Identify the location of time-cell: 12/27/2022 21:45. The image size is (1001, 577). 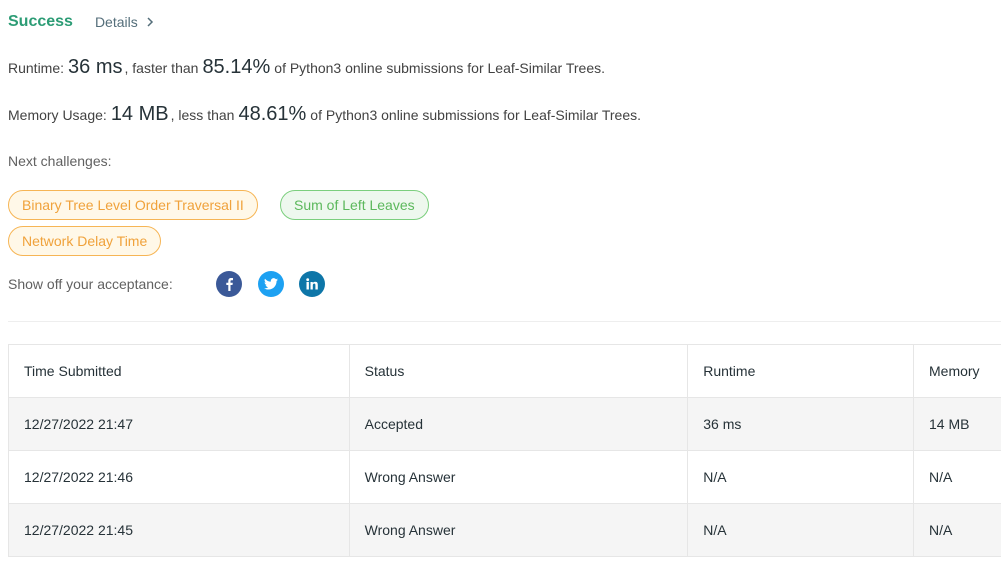
(179, 530).